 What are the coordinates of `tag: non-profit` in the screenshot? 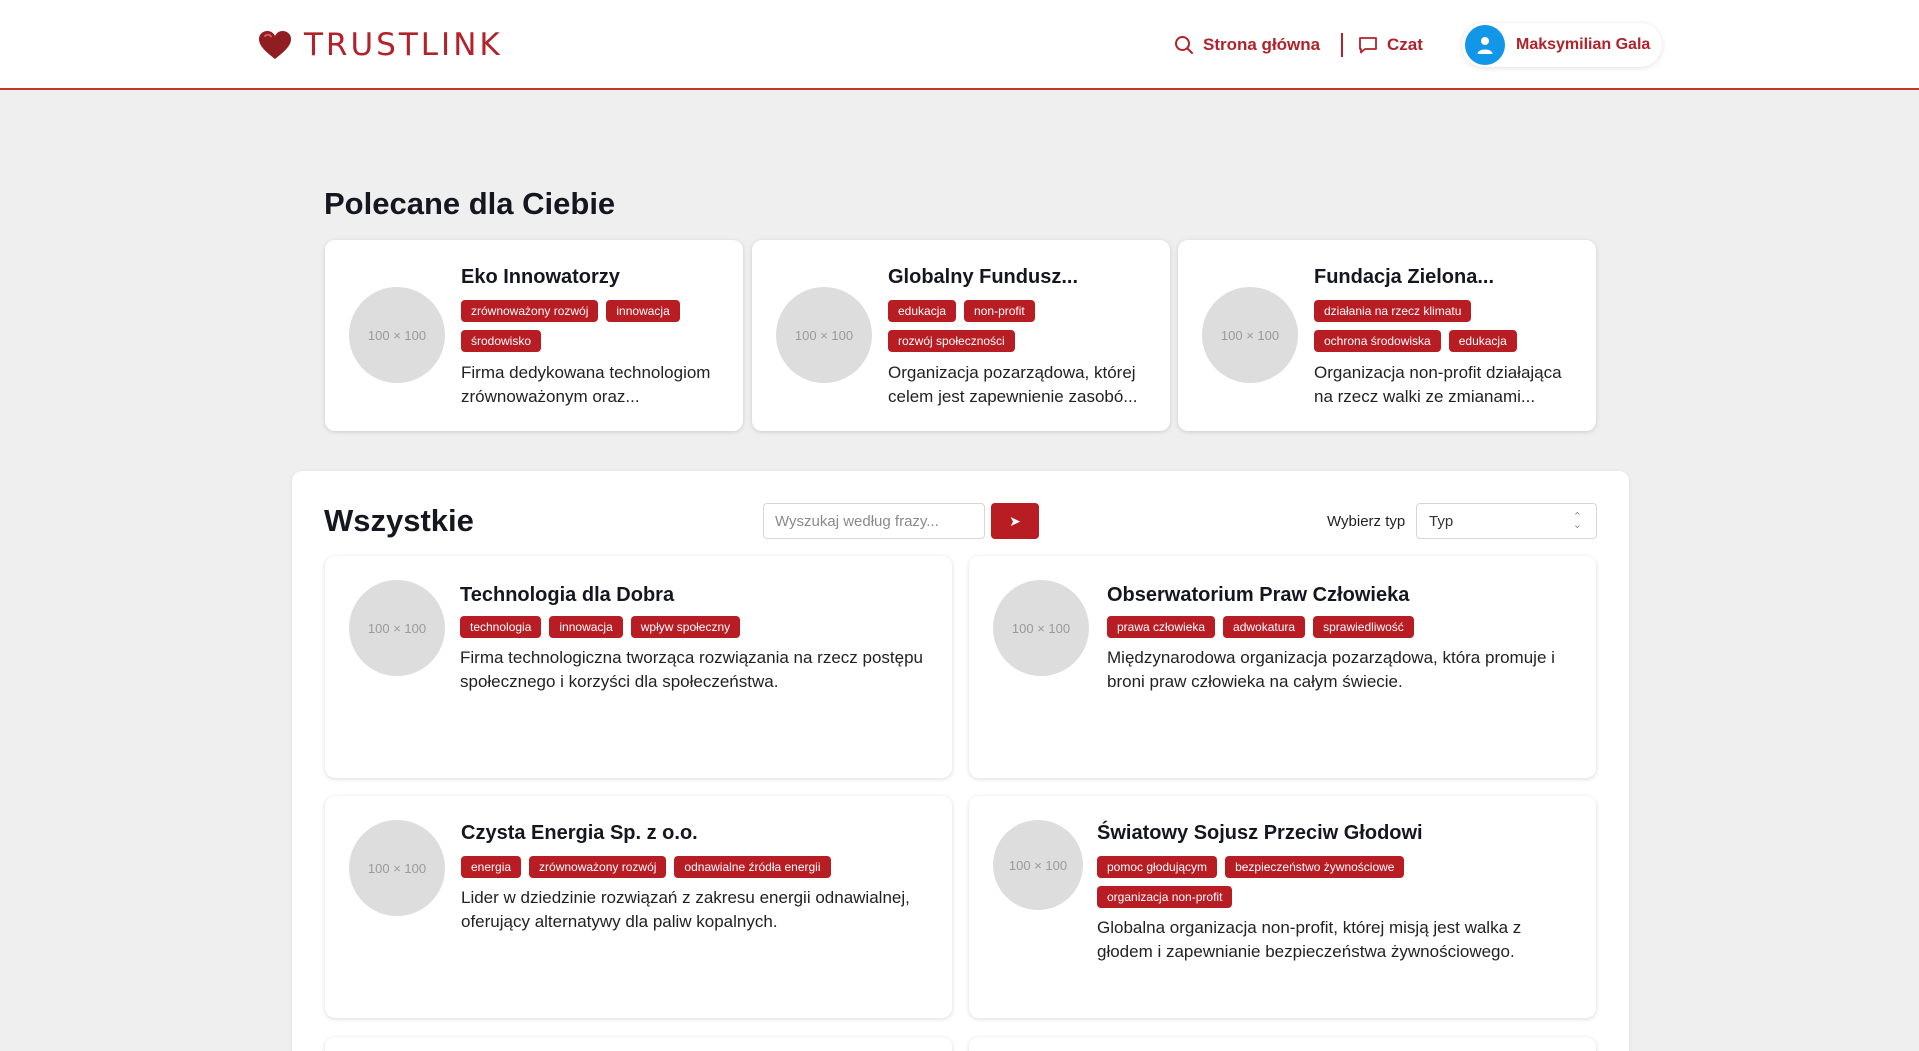 It's located at (999, 311).